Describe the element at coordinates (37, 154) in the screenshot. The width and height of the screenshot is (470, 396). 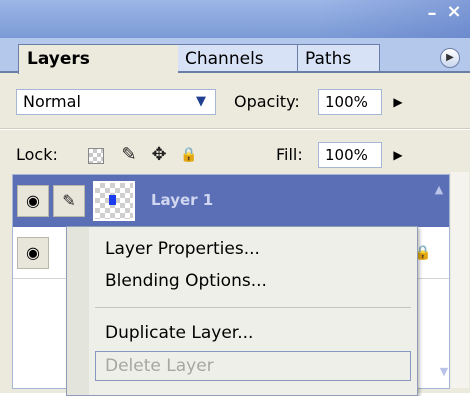
I see `lock-label: Lock:` at that location.